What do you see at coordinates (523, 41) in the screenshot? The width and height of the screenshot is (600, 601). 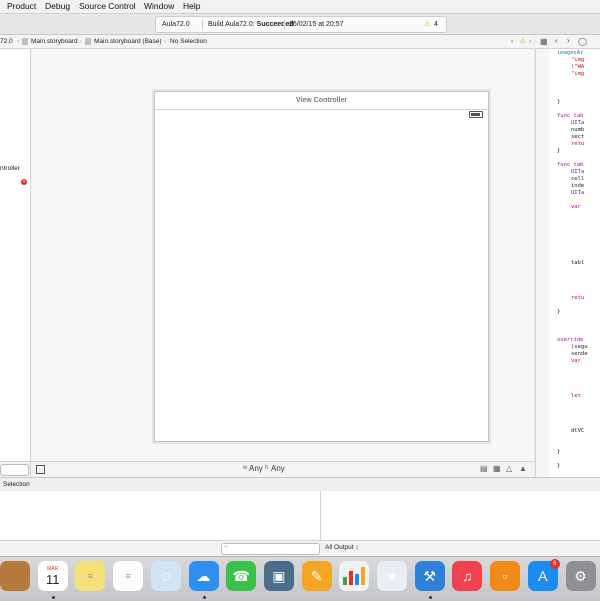 I see `issue-warning-icon: ⚠` at bounding box center [523, 41].